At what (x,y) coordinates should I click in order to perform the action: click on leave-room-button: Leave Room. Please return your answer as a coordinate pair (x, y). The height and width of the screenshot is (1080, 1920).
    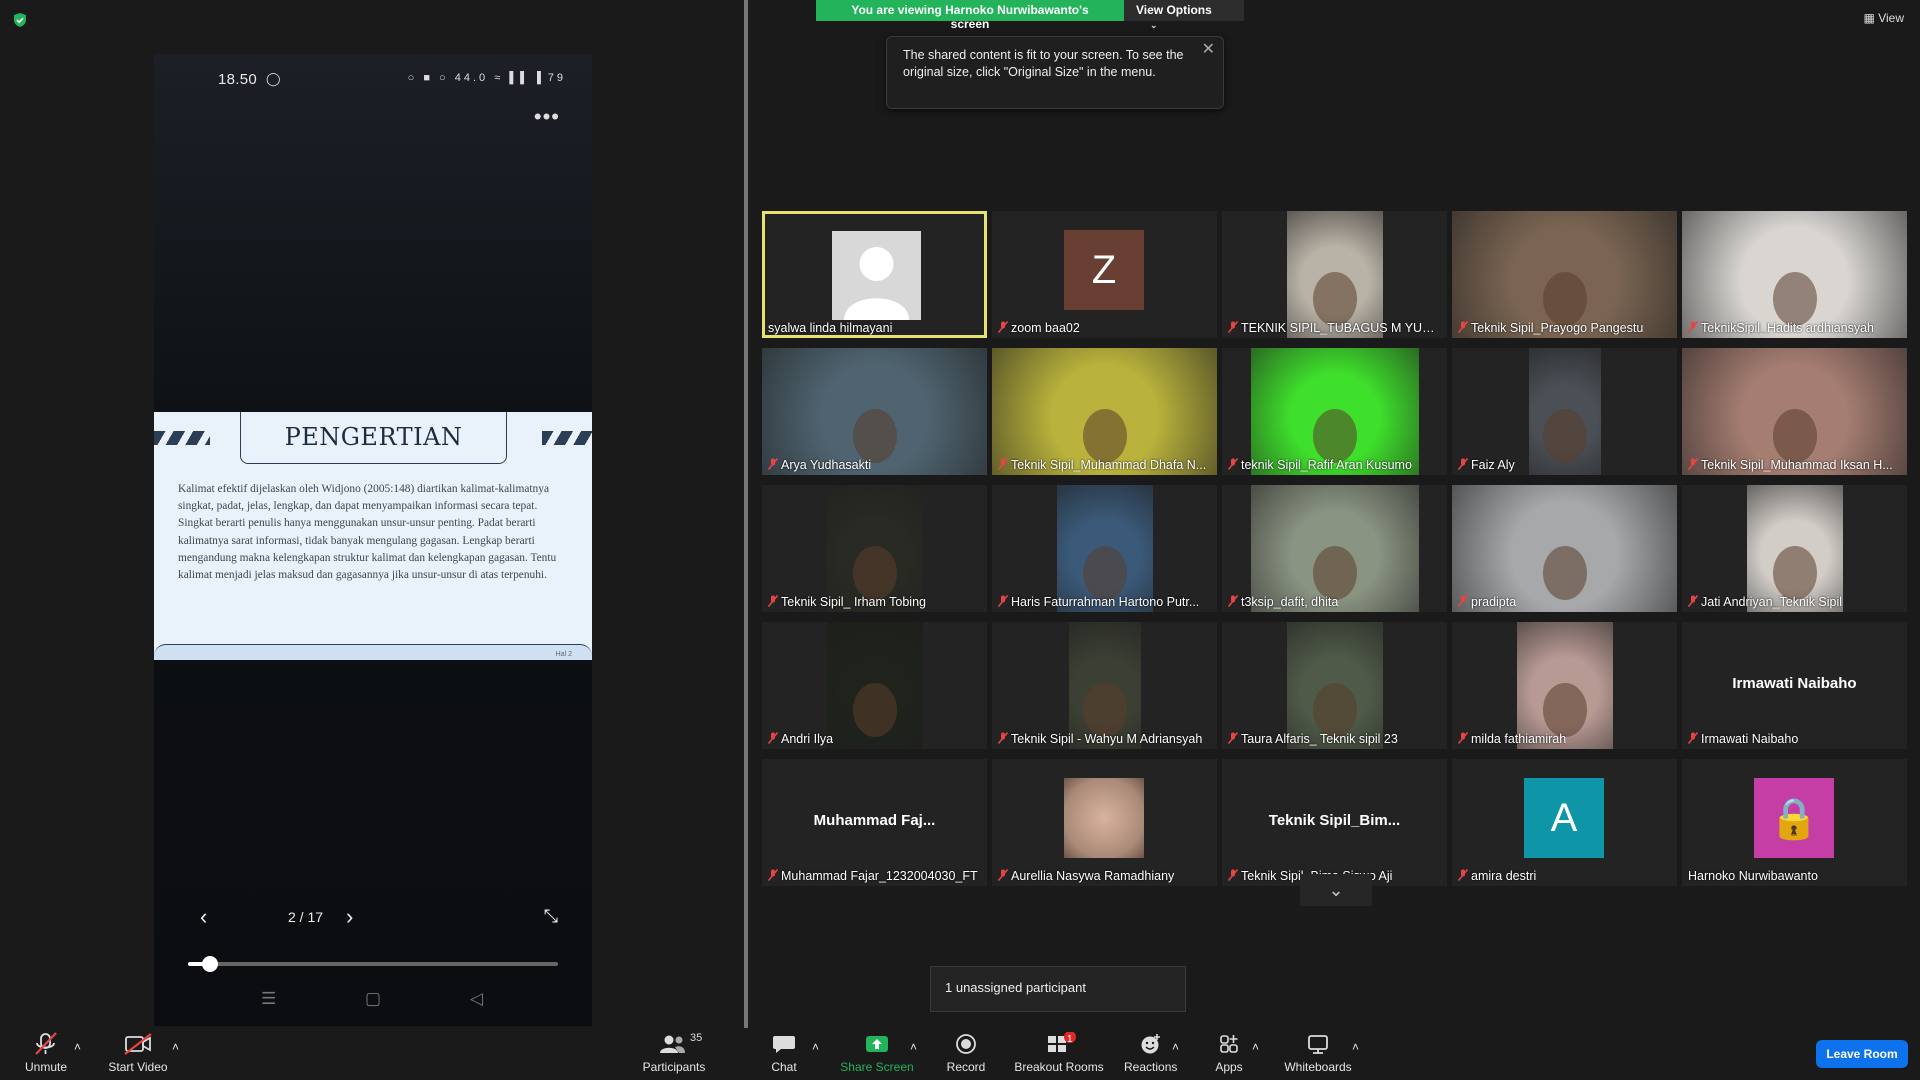
    Looking at the image, I should click on (1862, 1054).